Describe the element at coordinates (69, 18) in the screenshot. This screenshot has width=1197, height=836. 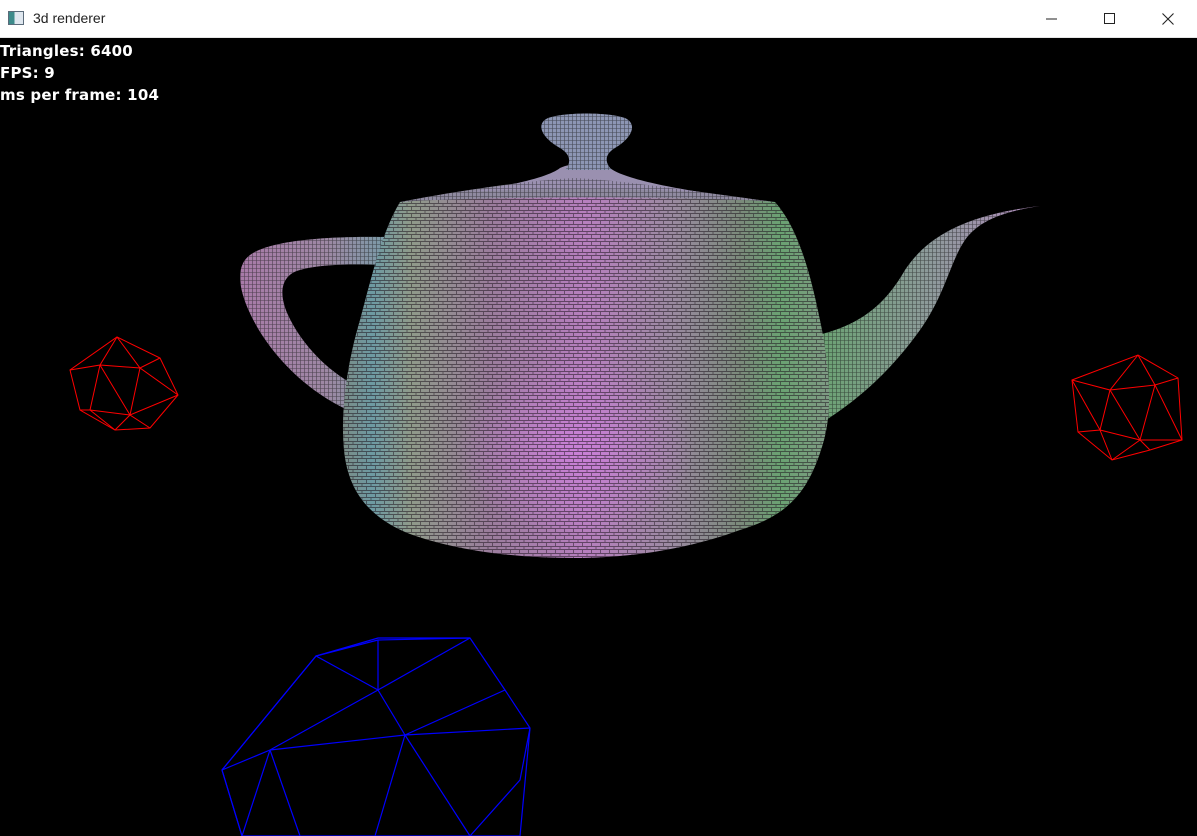
I see `window-title: 3d renderer` at that location.